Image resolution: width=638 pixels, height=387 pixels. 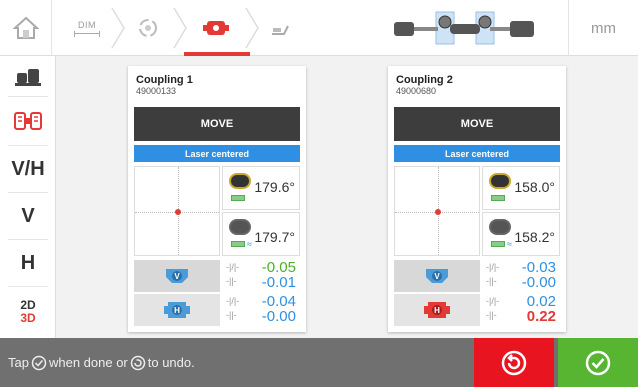 What do you see at coordinates (28, 216) in the screenshot?
I see `sidebar-item-v: V` at bounding box center [28, 216].